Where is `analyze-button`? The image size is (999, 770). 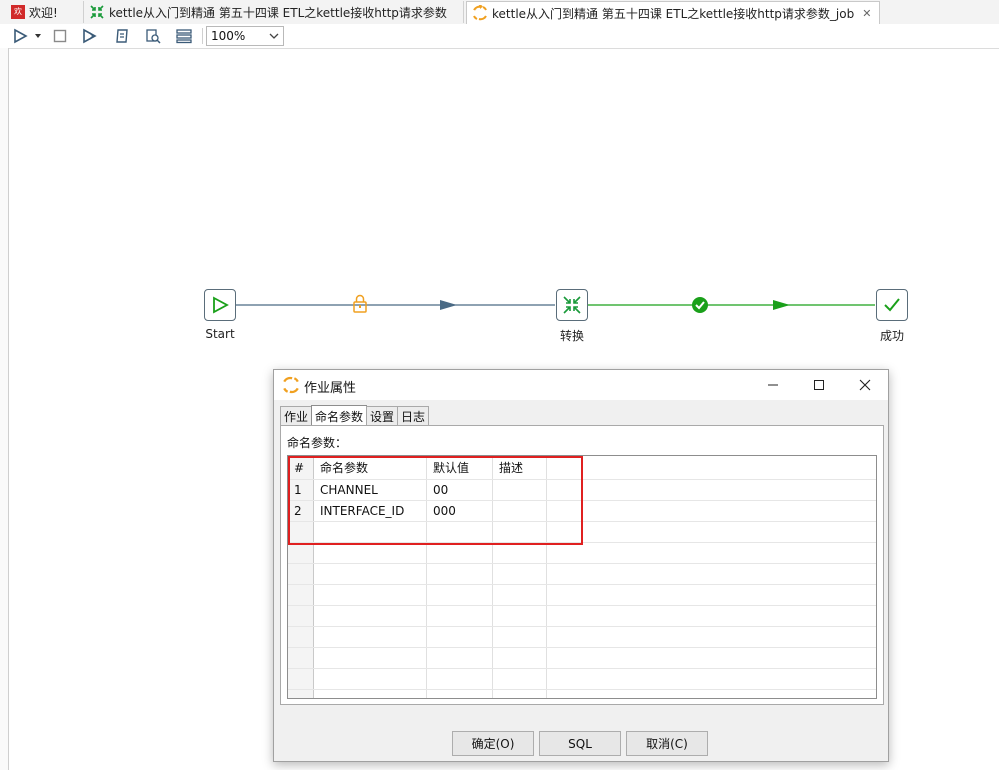 analyze-button is located at coordinates (153, 36).